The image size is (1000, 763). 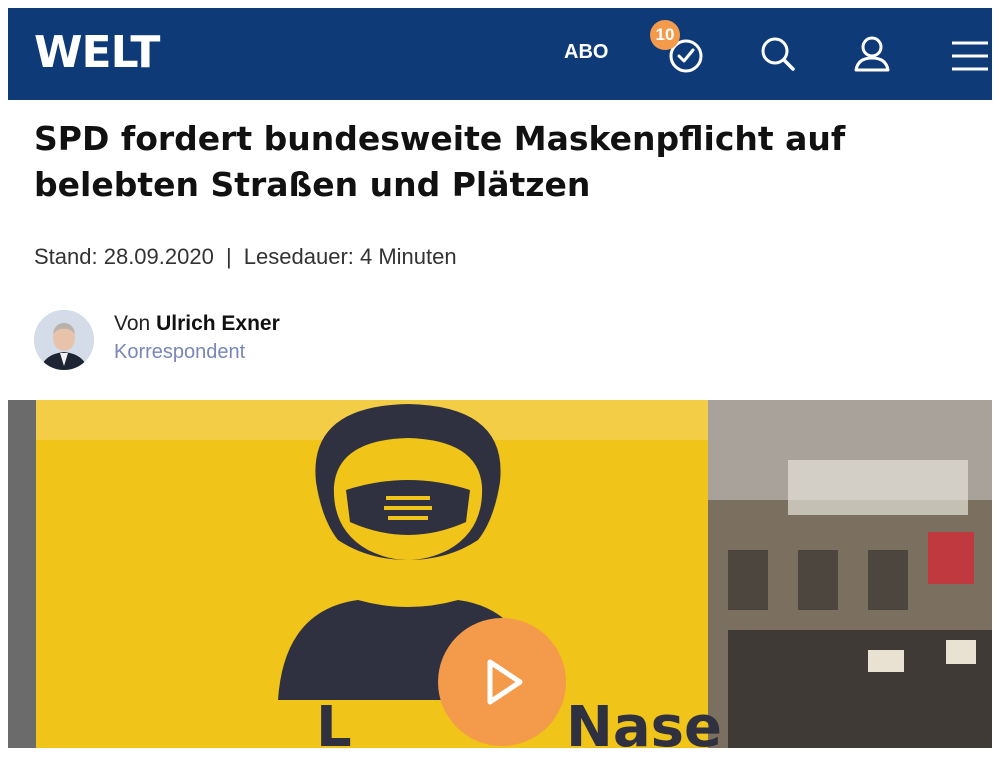 I want to click on author-byline: Von Ulrich Exner, so click(x=197, y=324).